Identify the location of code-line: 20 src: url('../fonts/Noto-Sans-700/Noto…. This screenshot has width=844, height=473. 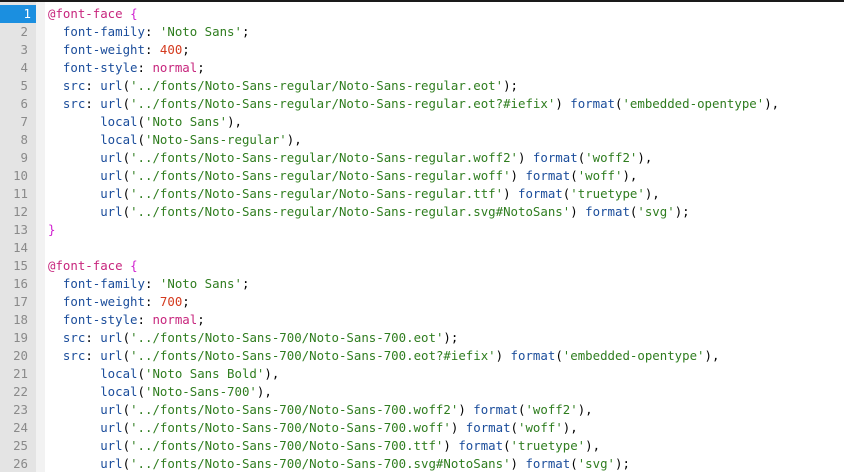
(422, 356).